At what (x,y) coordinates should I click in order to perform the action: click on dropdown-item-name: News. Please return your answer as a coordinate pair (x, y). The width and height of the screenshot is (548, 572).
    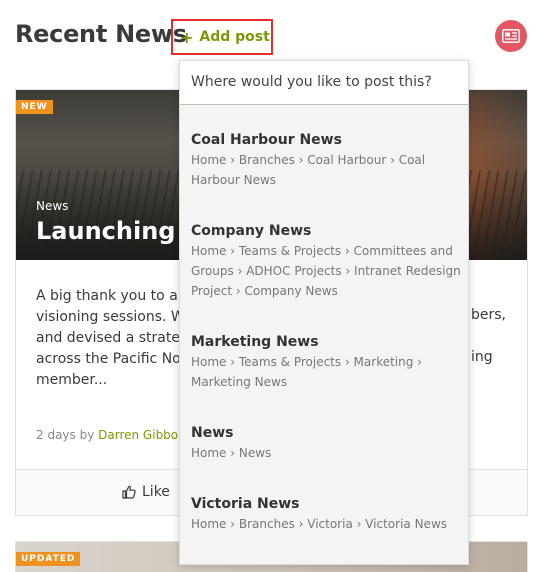
    Looking at the image, I should click on (212, 433).